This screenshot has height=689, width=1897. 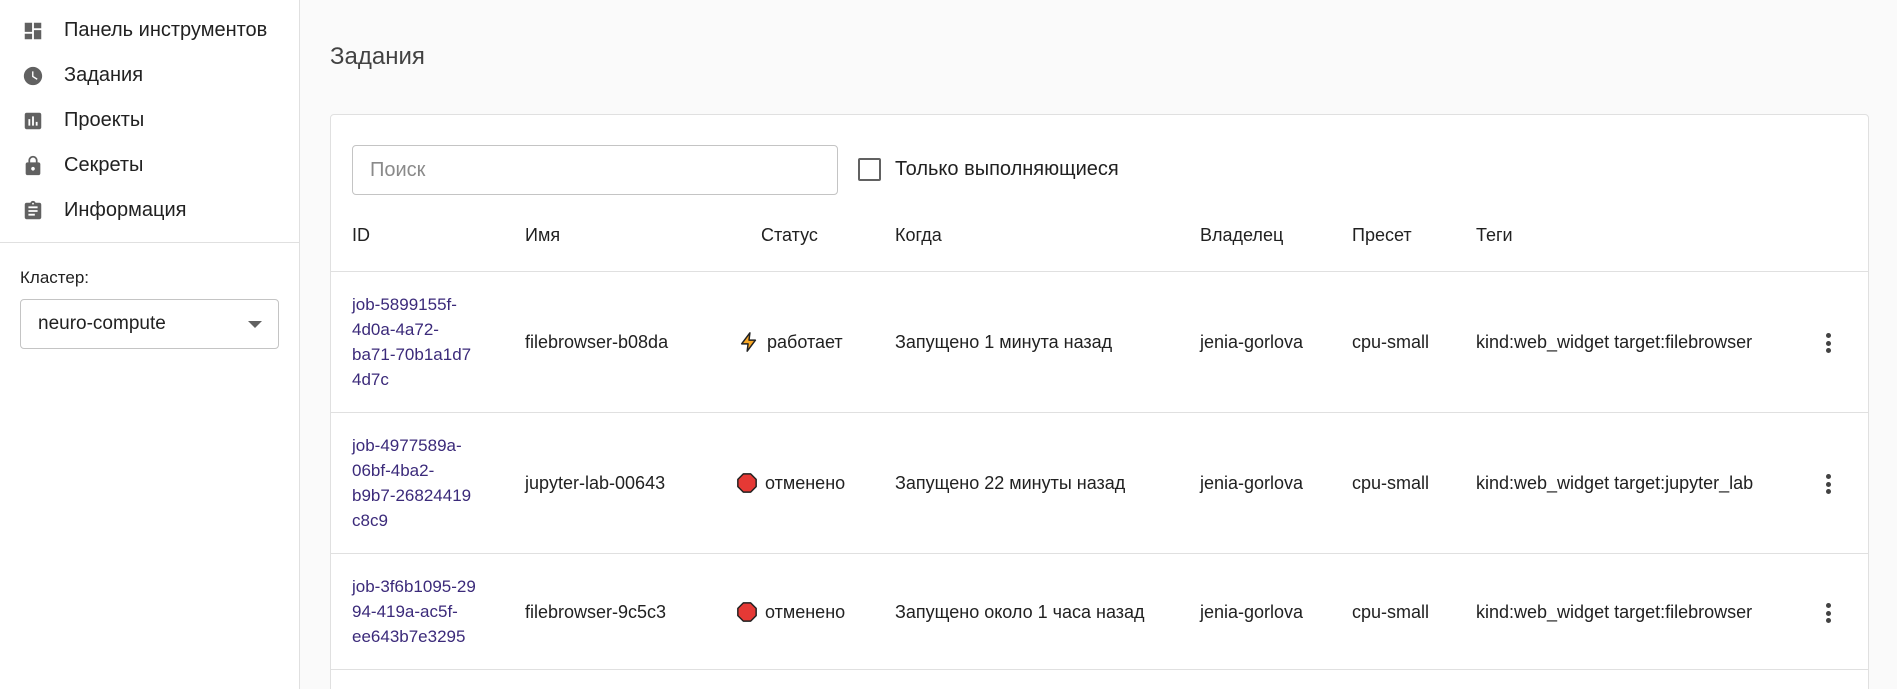 I want to click on only-running-filter: Только выполняющиеся, so click(x=988, y=169).